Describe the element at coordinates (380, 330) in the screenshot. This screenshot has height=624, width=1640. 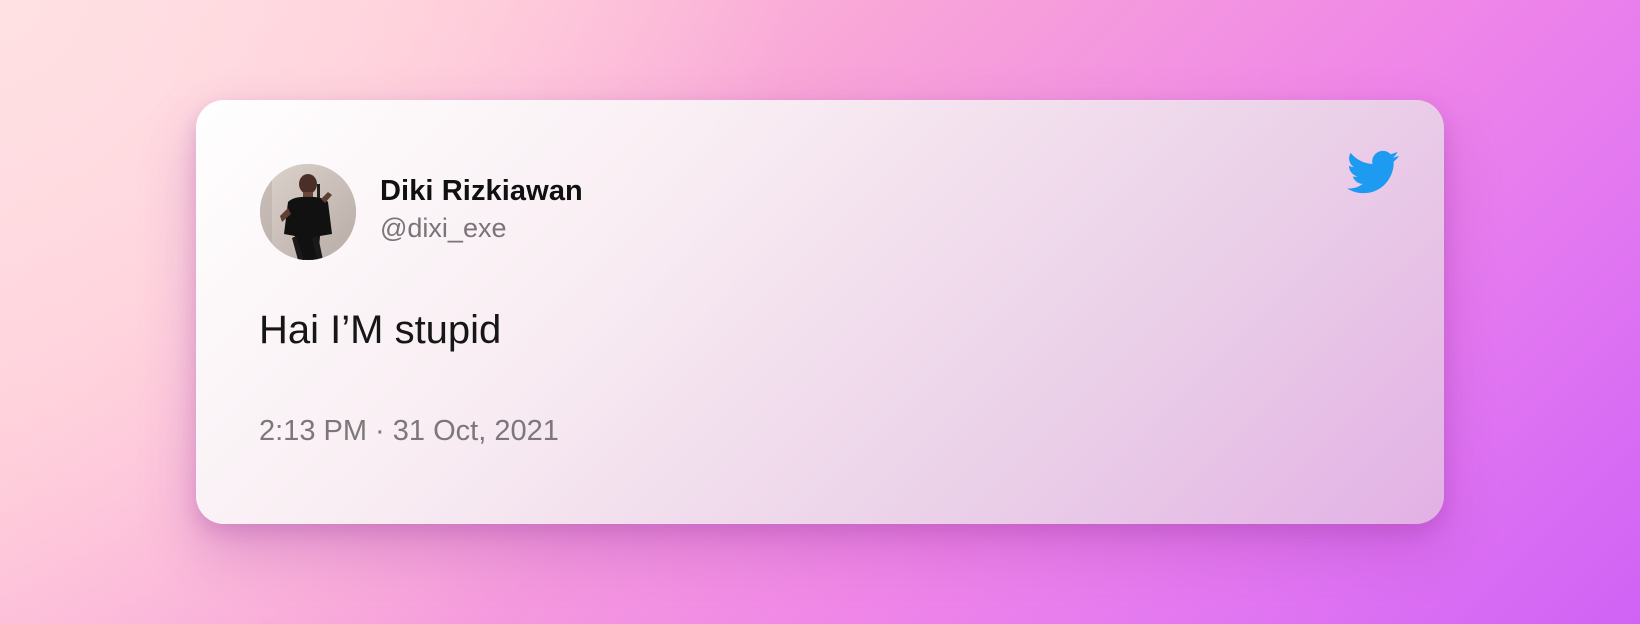
I see `tweet-text: Hai I’M stupid` at that location.